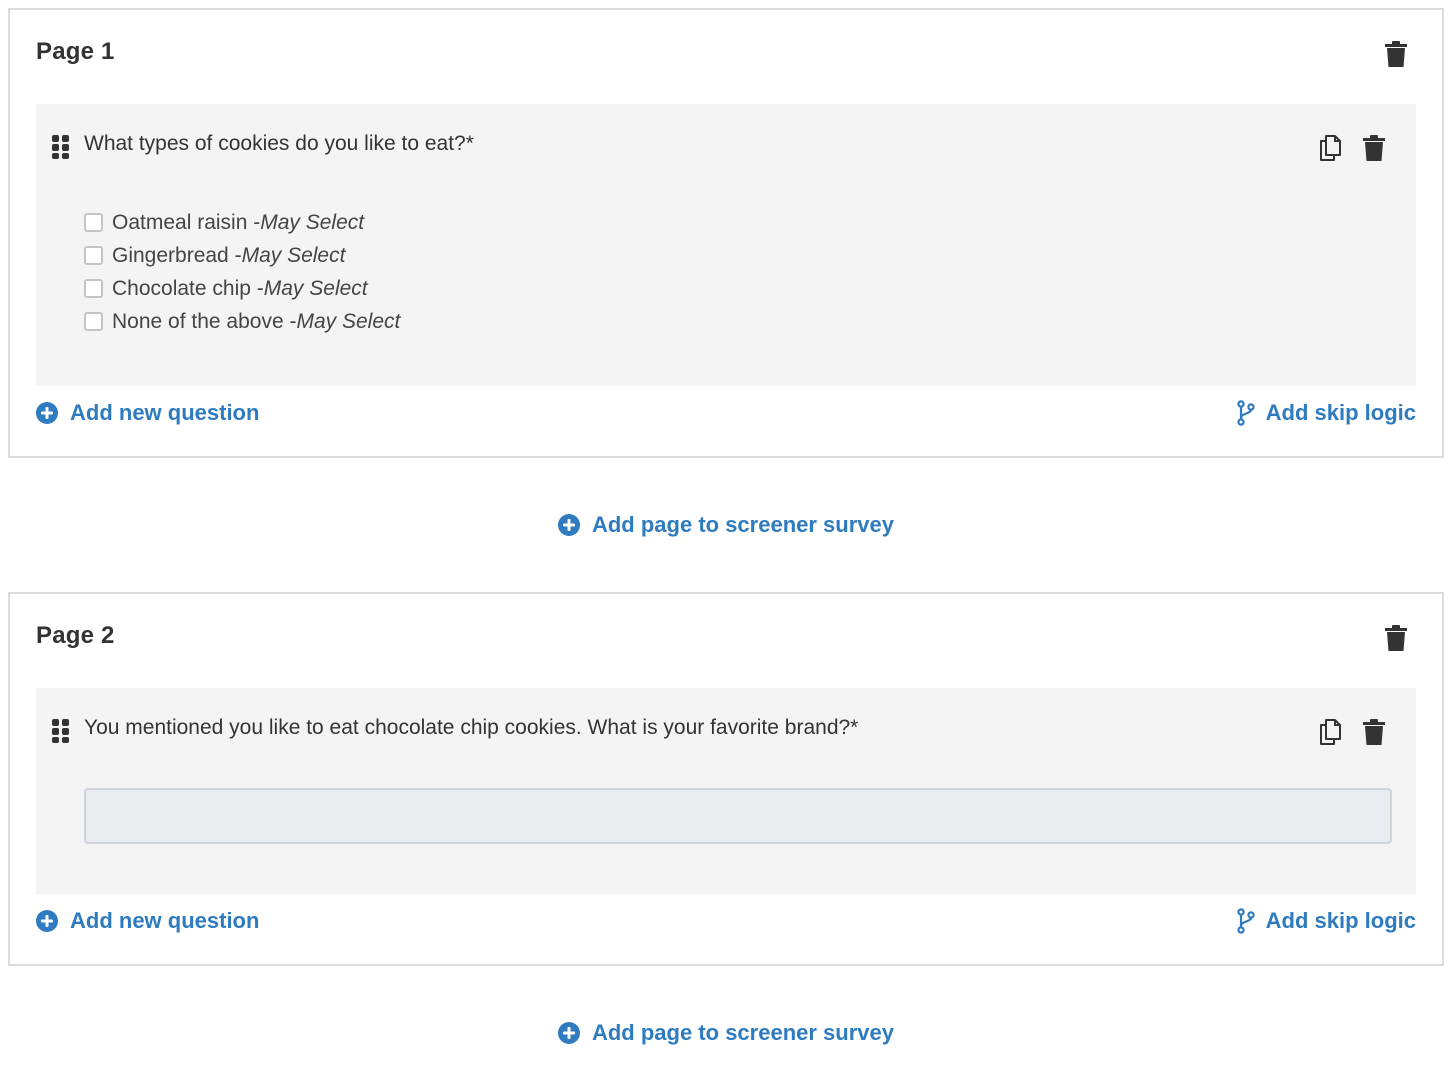  I want to click on option-item: Oatmeal raisin - May Select, so click(242, 222).